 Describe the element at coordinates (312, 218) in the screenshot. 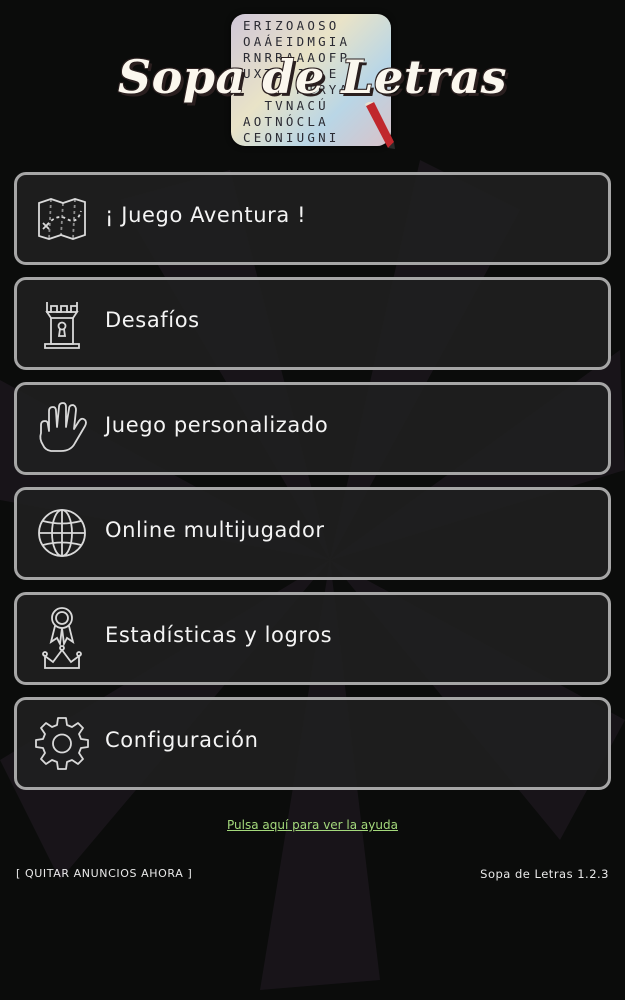

I see `menu-item-adventure: ¡ Juego Aventura !` at that location.